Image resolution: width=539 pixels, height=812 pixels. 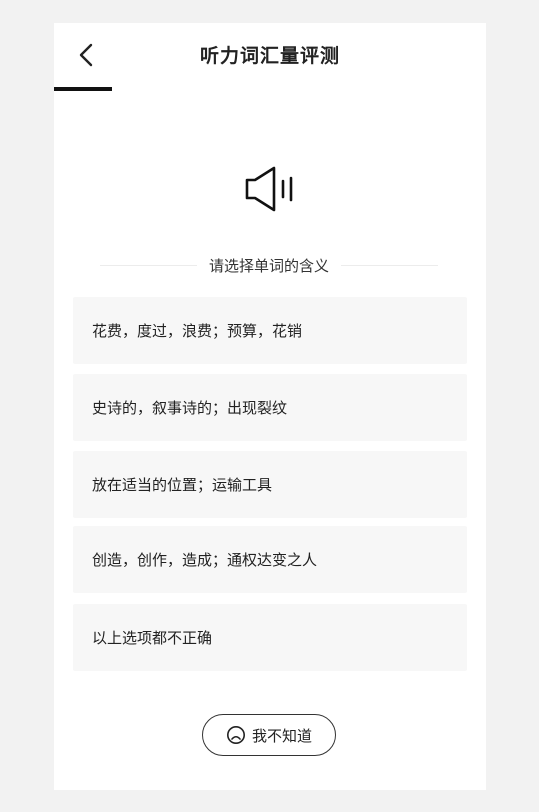 What do you see at coordinates (390, 265) in the screenshot?
I see `divider-right` at bounding box center [390, 265].